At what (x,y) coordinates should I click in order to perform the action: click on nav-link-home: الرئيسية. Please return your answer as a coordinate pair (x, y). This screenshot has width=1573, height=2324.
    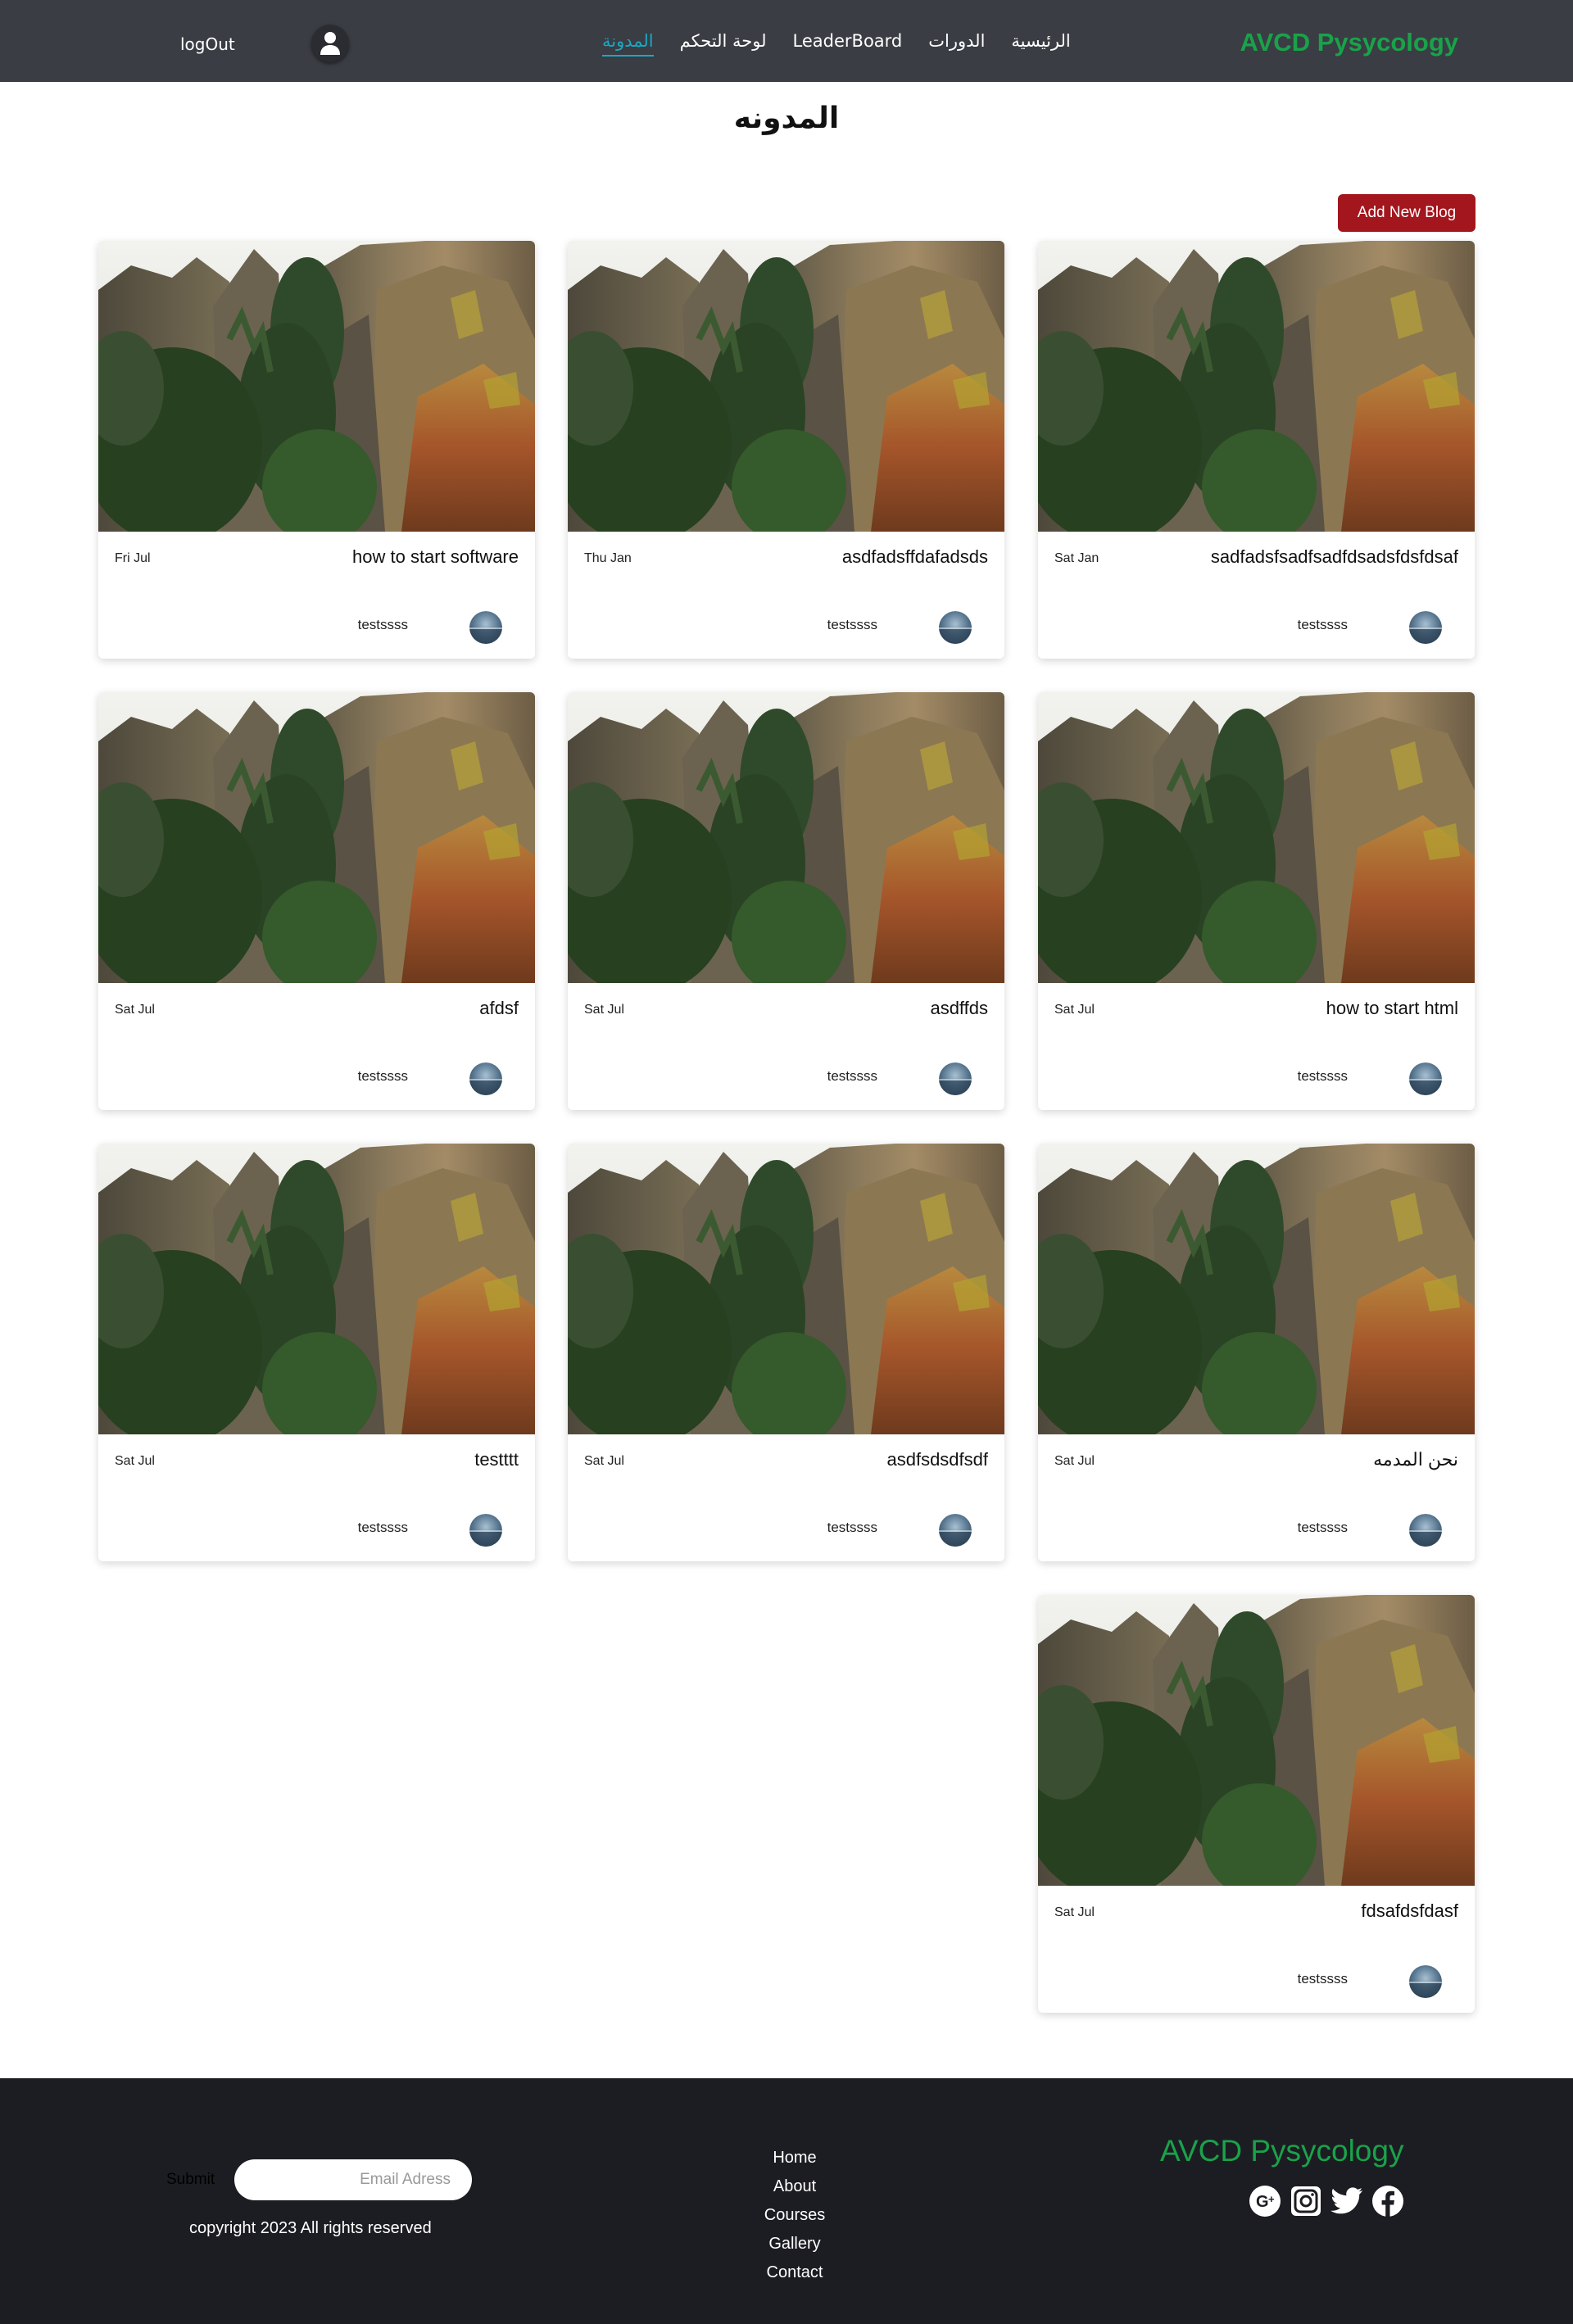
    Looking at the image, I should click on (1040, 45).